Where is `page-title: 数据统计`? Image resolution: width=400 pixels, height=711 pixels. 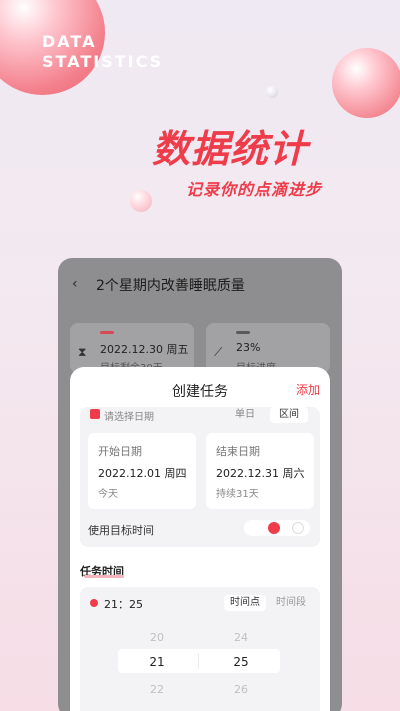
page-title: 数据统计 is located at coordinates (230, 149).